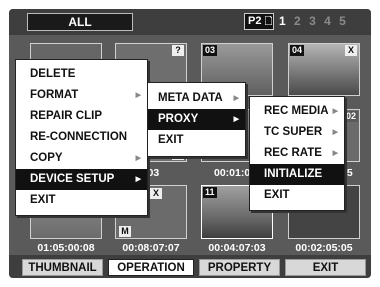 The image size is (380, 287). I want to click on menu-item-delete: DELETE, so click(81, 74).